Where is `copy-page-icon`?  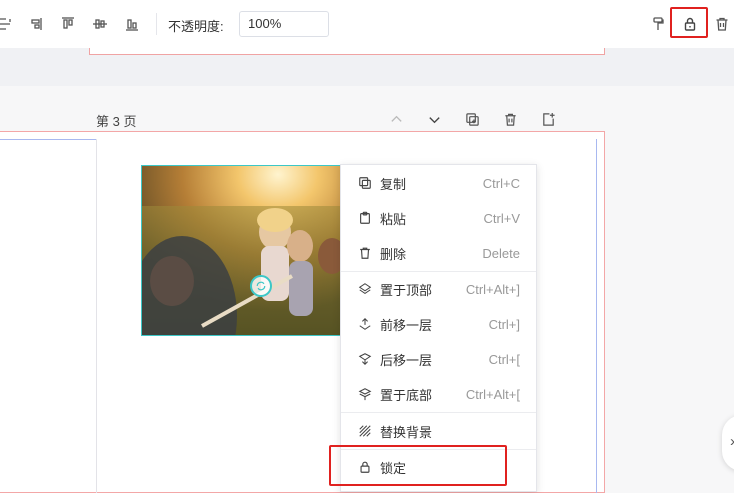
copy-page-icon is located at coordinates (472, 119).